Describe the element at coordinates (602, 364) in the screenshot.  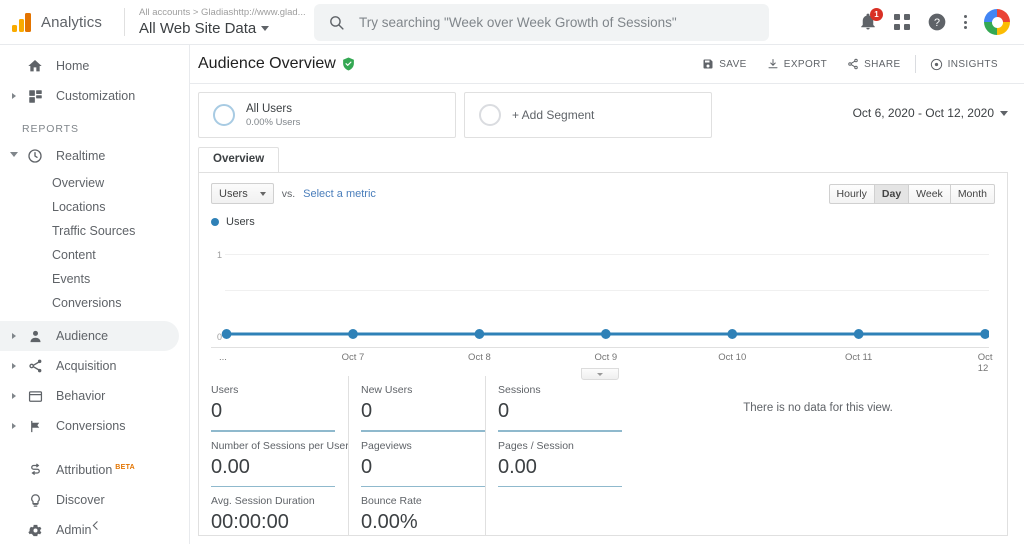
I see `x-axis-labels: ... Oct 7 Oct 8 Oct 9 Oct 10 Oct 11 Oct 12` at that location.